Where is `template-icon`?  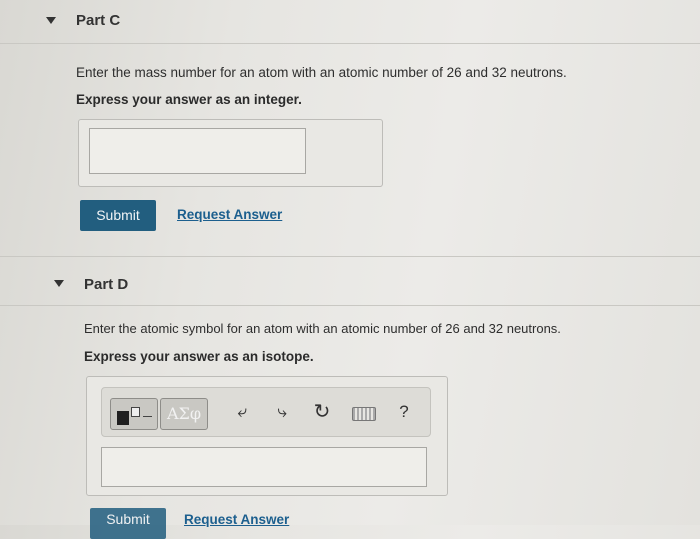
template-icon is located at coordinates (140, 416).